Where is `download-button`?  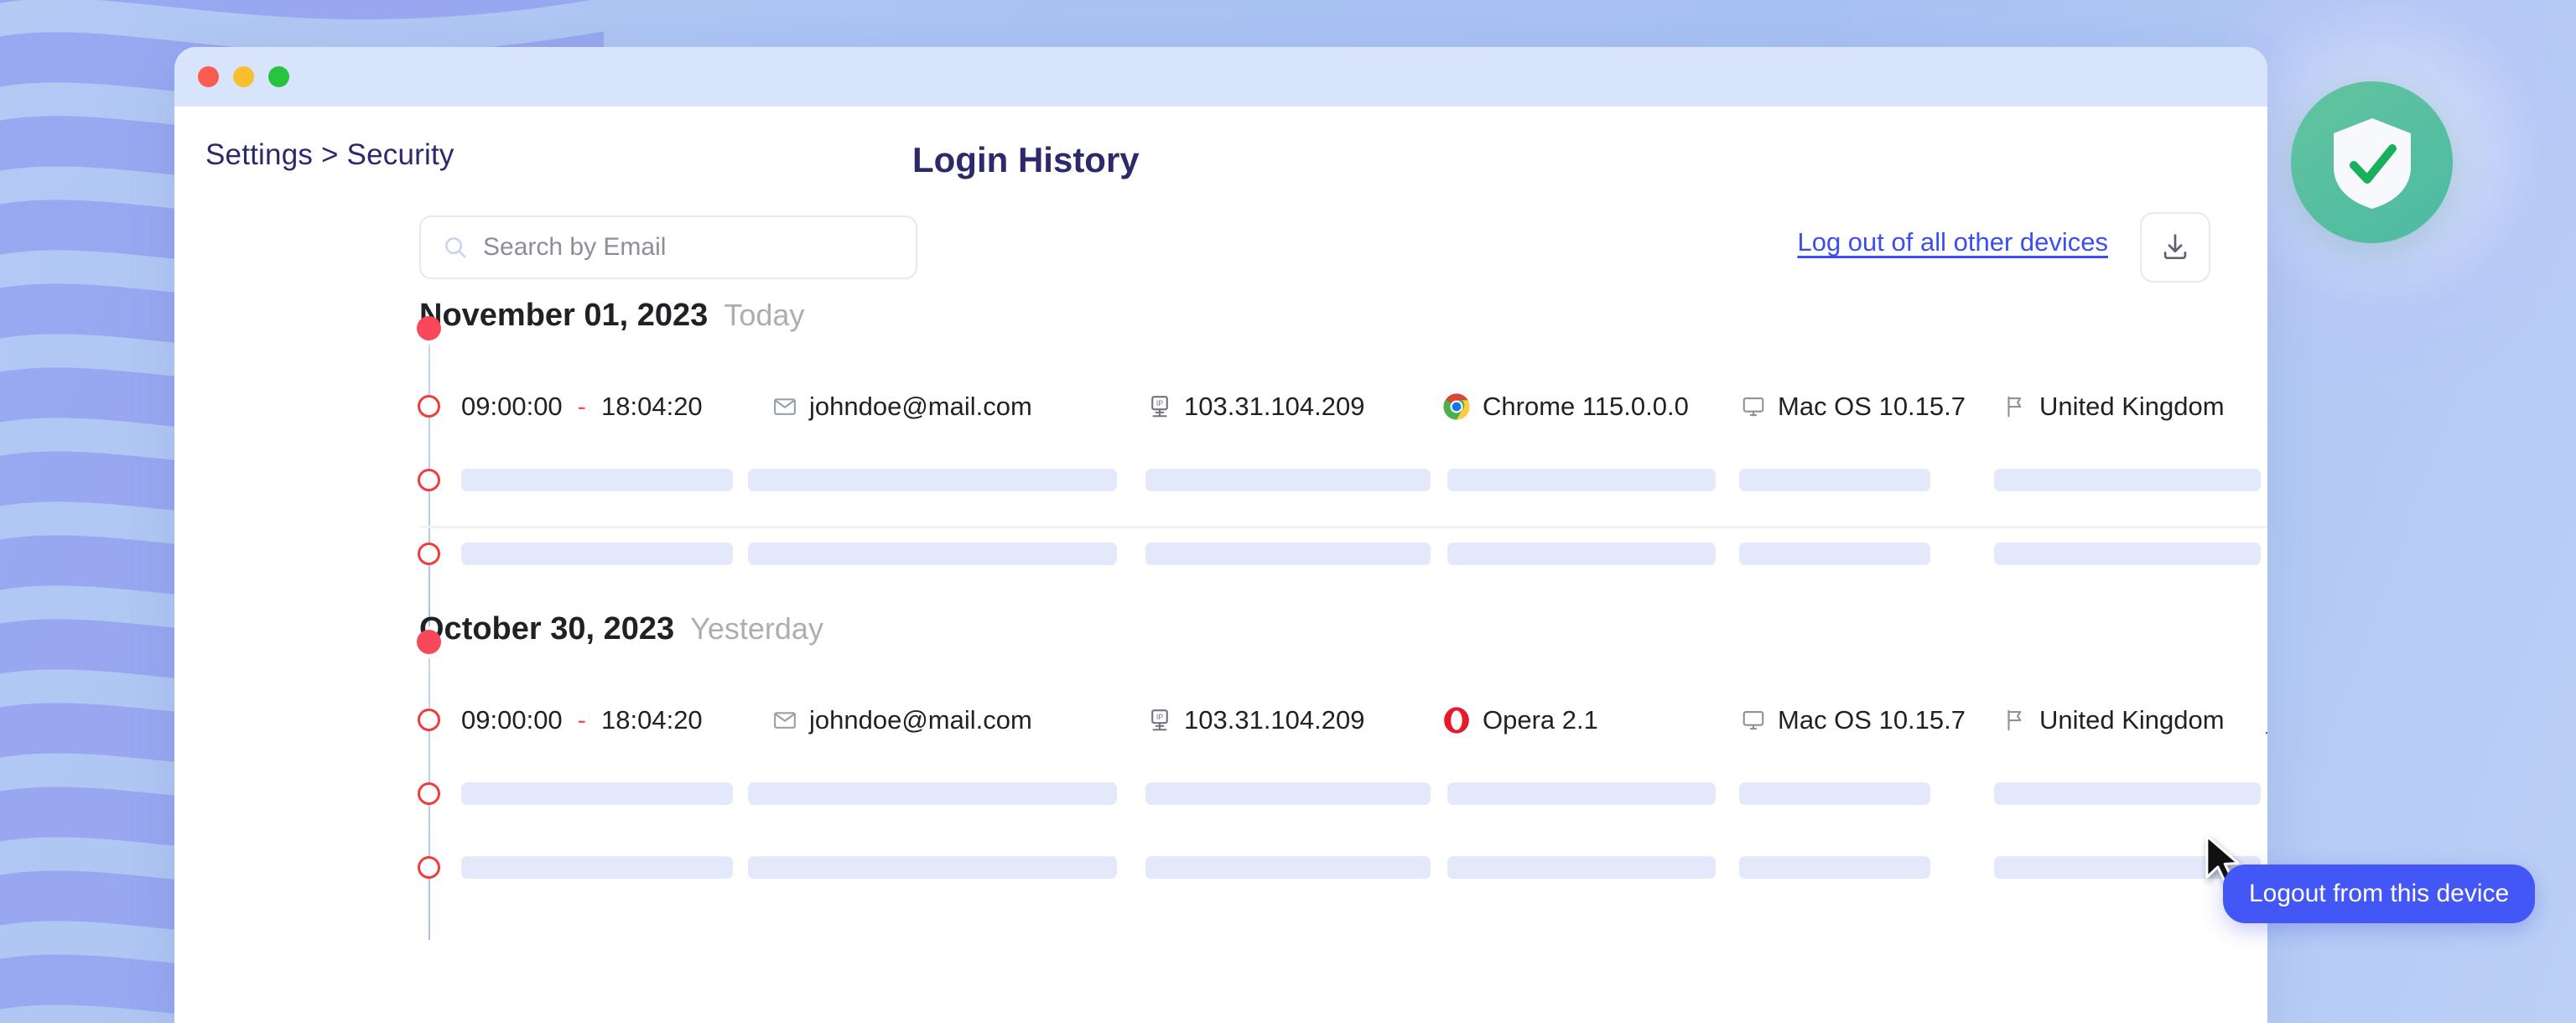 download-button is located at coordinates (2175, 248).